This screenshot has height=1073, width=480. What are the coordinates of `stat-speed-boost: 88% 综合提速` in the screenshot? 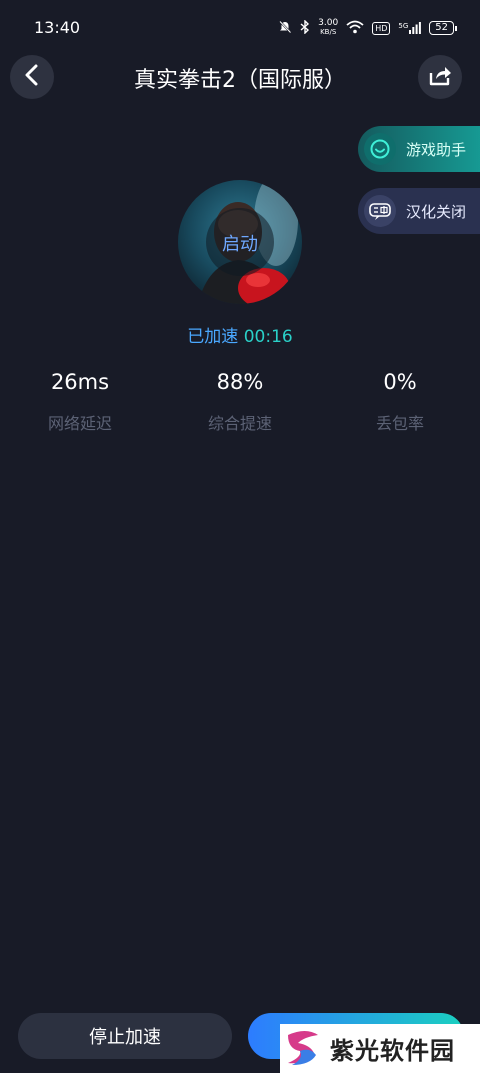 It's located at (240, 402).